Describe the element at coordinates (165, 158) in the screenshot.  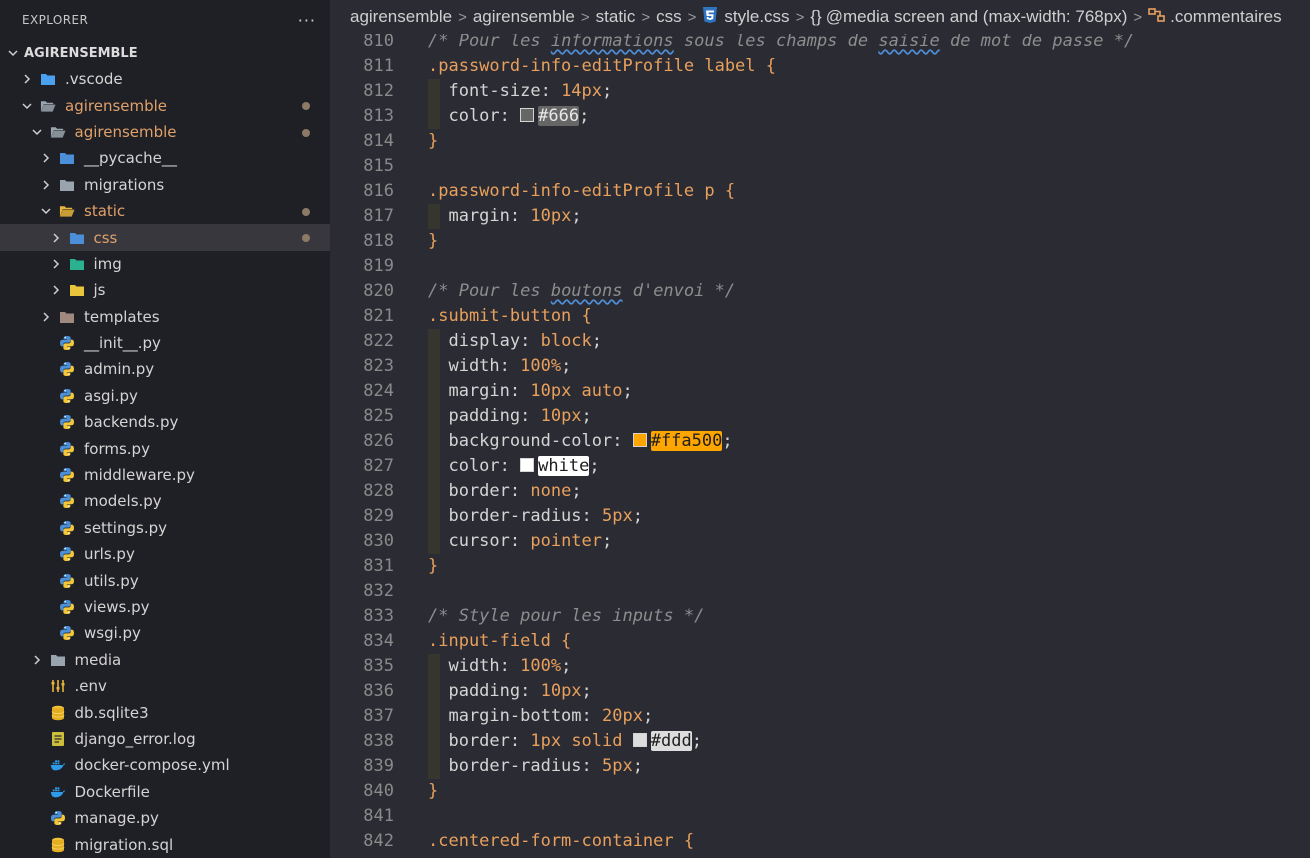
I see `tree-folder: __pycache__` at that location.